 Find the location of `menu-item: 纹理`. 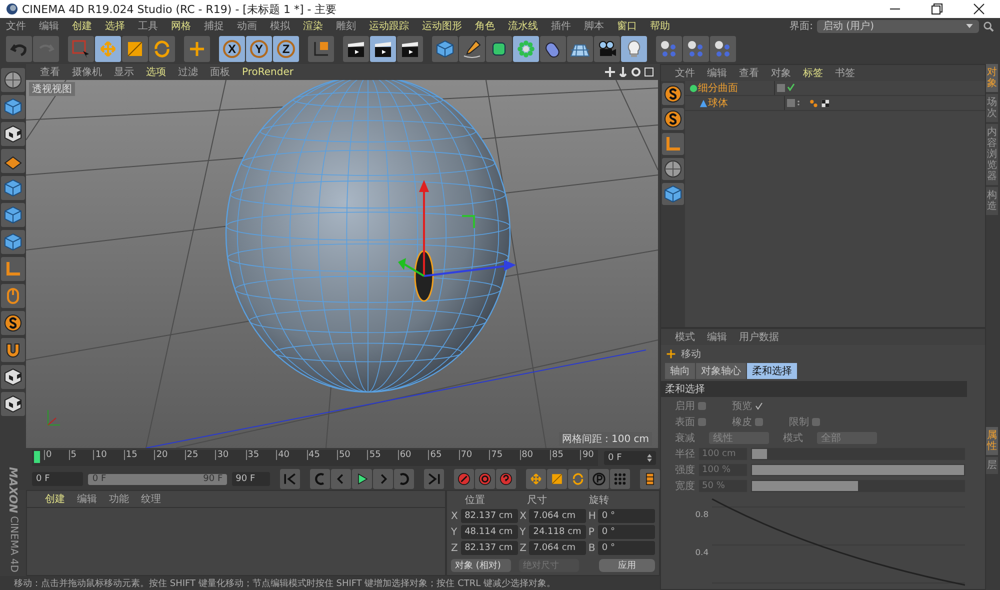

menu-item: 纹理 is located at coordinates (151, 499).